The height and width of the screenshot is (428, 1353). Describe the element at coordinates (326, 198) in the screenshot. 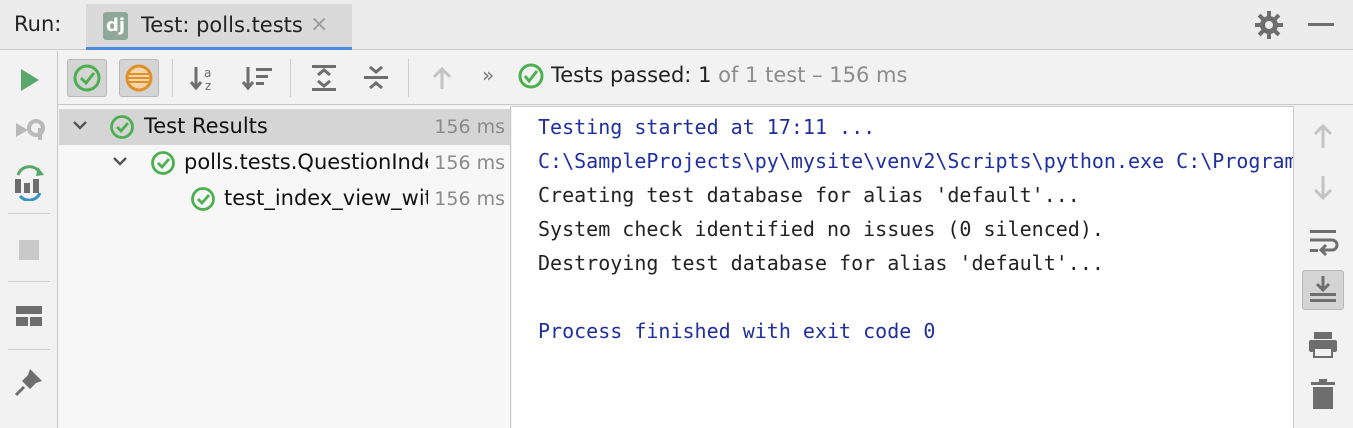

I see `tree-row-label: test_index_view_with_no_questions` at that location.